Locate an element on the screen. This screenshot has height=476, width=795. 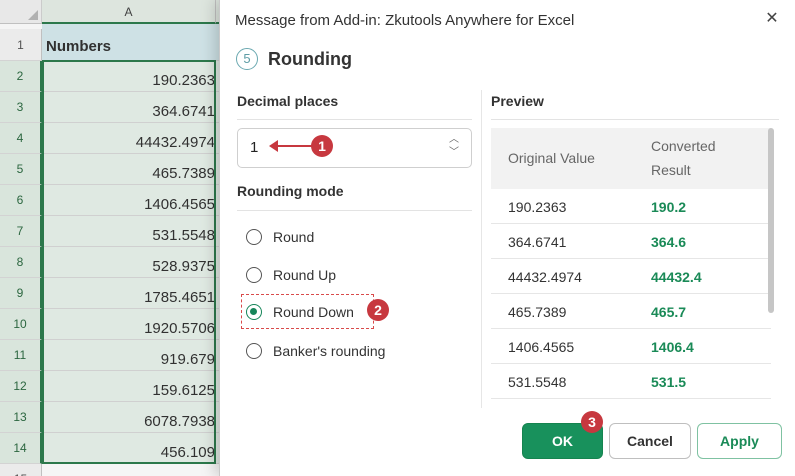
annotation-badge-3: 3 is located at coordinates (592, 422).